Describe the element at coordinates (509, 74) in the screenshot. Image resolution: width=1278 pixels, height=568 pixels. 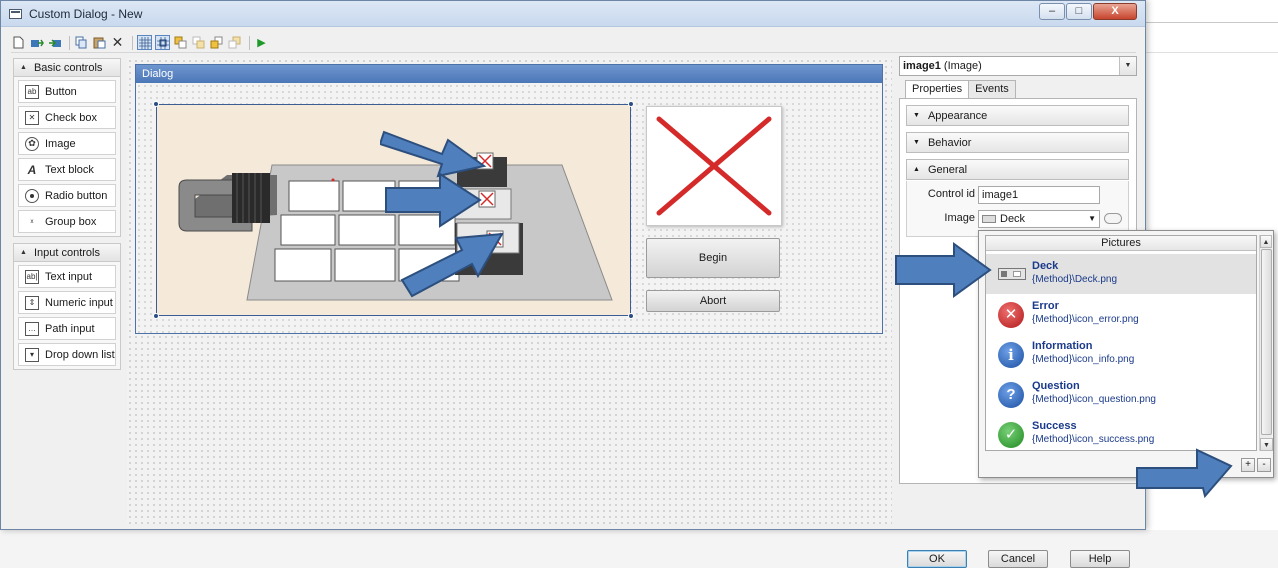
I see `dialog-title: Dialog` at that location.